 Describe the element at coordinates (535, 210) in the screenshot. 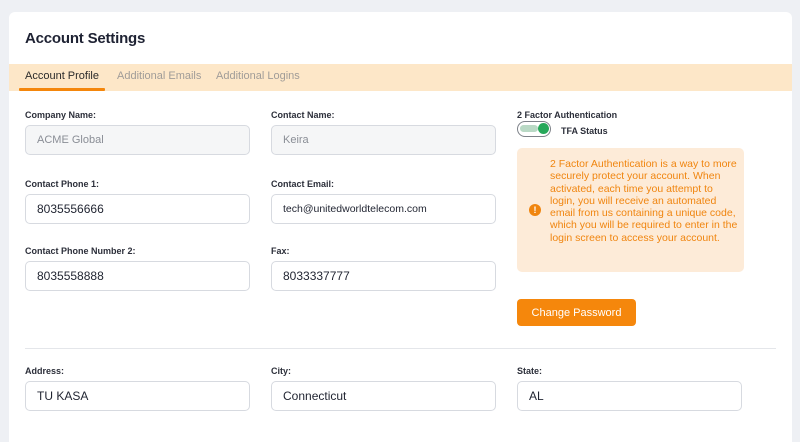

I see `exclamation-circle-icon: !` at that location.